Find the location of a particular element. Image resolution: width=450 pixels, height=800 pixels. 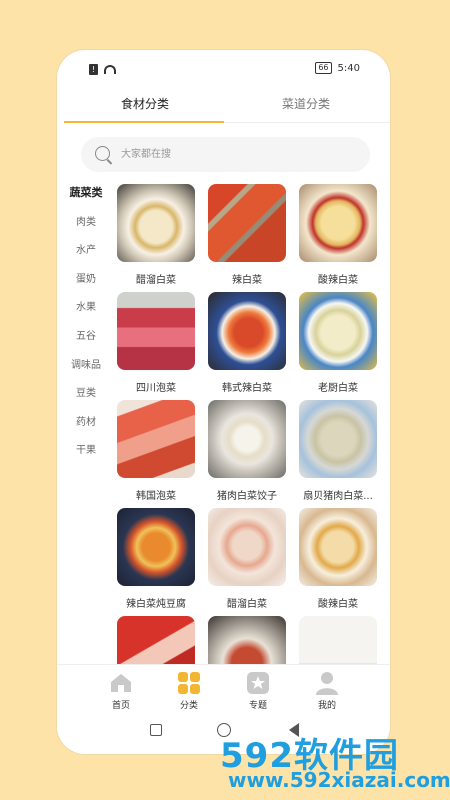

active-tab-indicator is located at coordinates (144, 122).